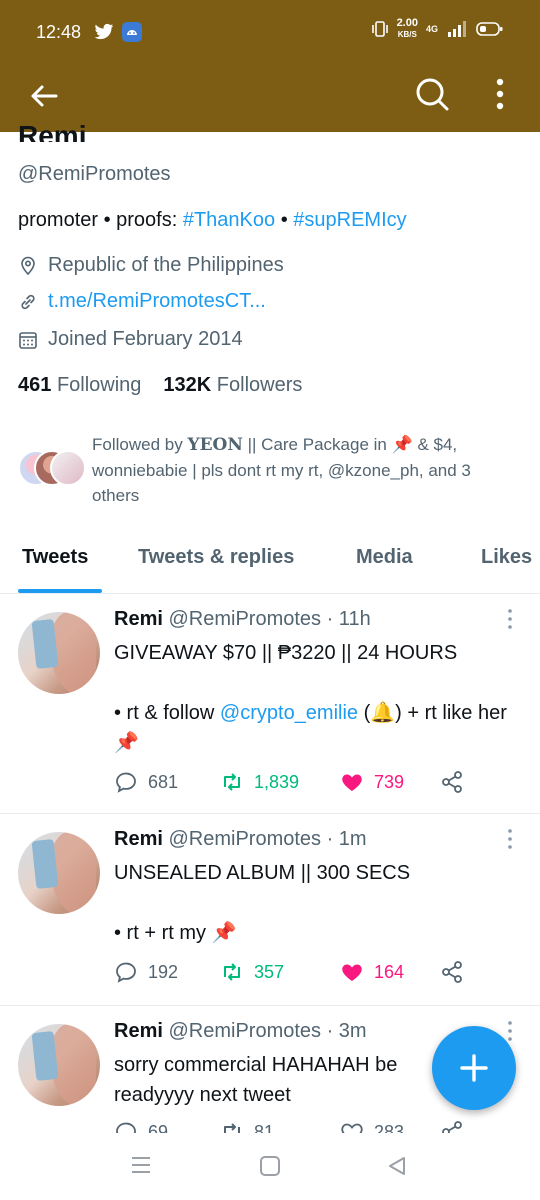  Describe the element at coordinates (390, 782) in the screenshot. I see `like-button: 739` at that location.